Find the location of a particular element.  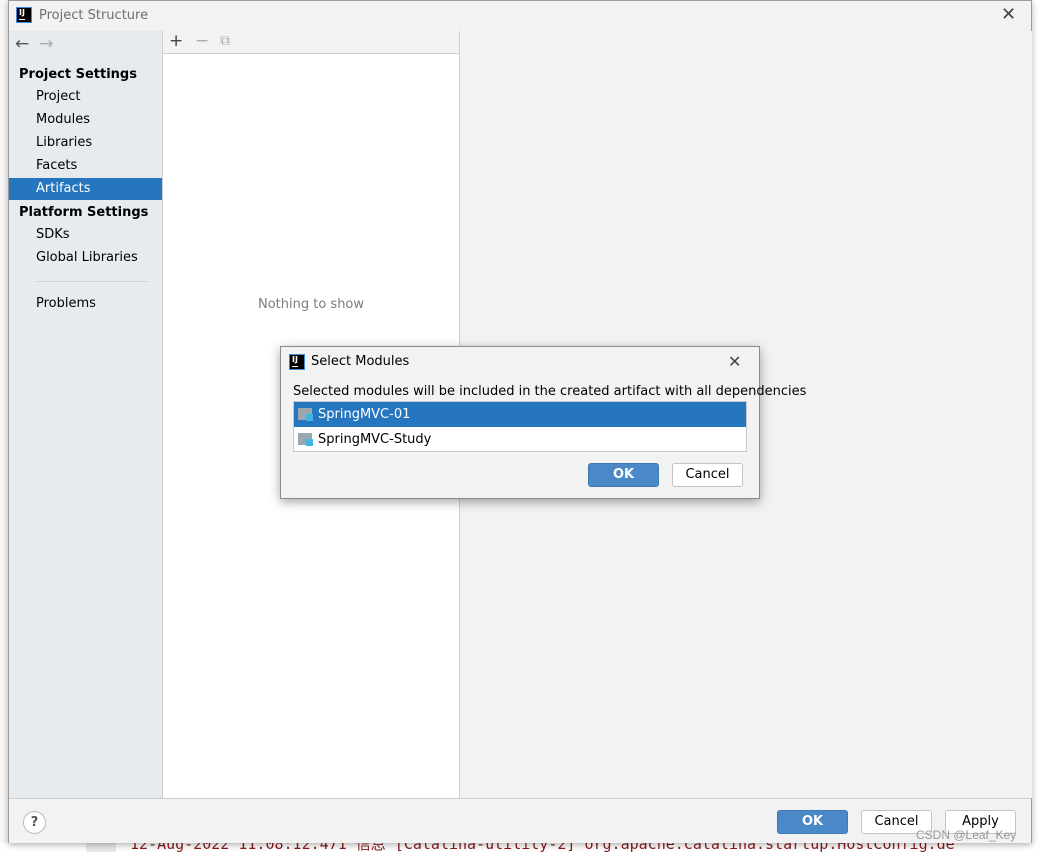

remove-icon: − is located at coordinates (202, 41).